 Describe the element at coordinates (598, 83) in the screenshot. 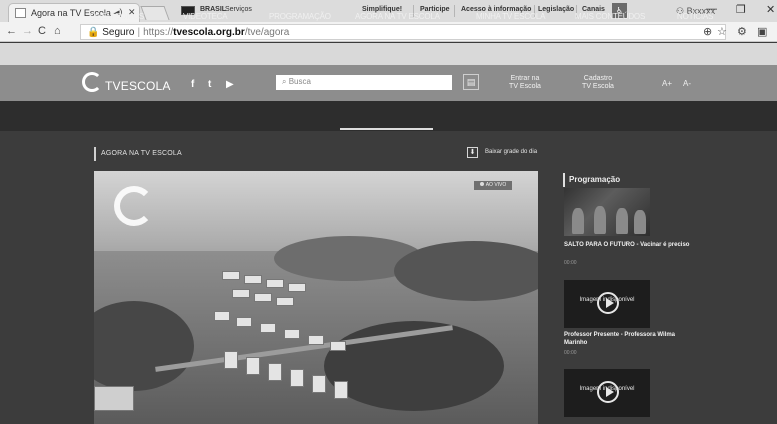

I see `register-link: Cadastro TV Escola` at that location.